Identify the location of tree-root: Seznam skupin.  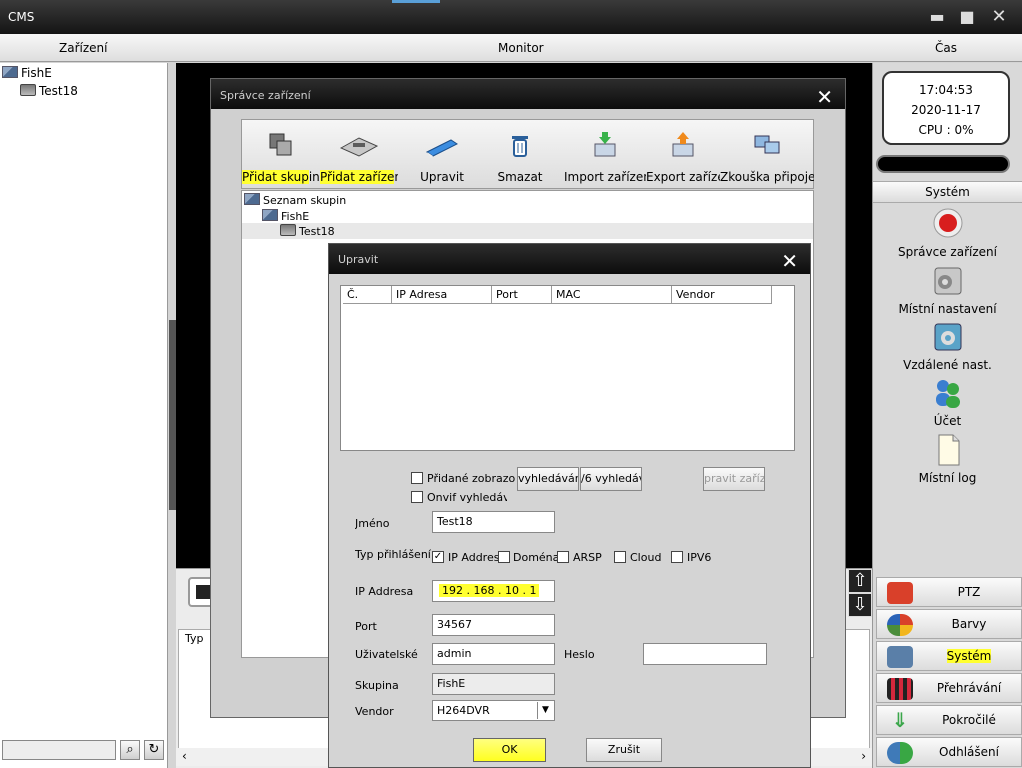
(295, 200).